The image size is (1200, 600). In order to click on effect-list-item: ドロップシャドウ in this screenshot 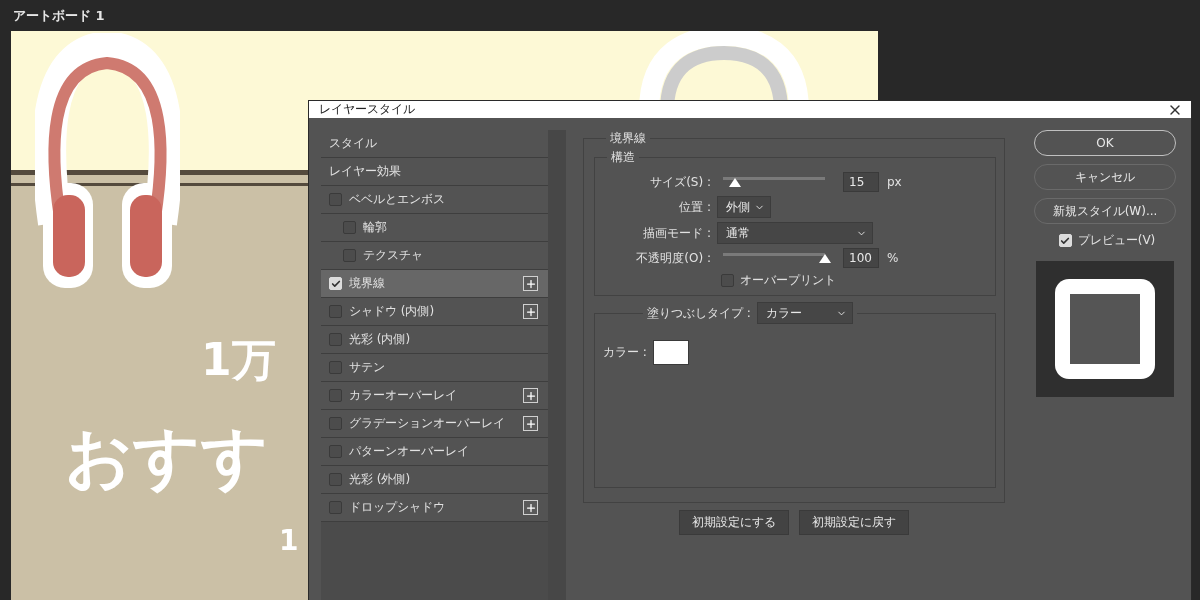, I will do `click(434, 508)`.